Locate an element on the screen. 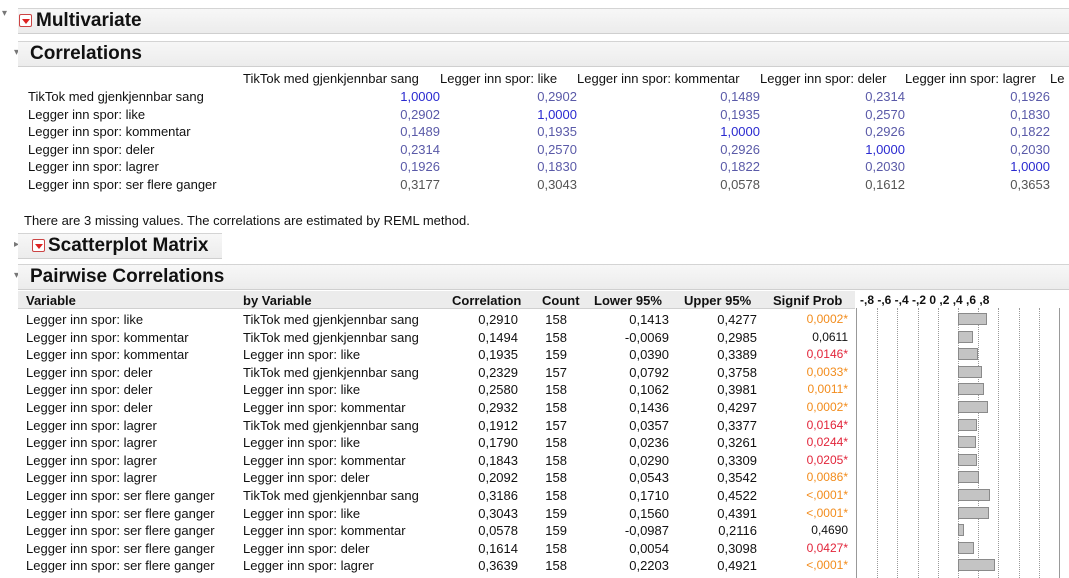  column-header-correlation: Correlation is located at coordinates (486, 300).